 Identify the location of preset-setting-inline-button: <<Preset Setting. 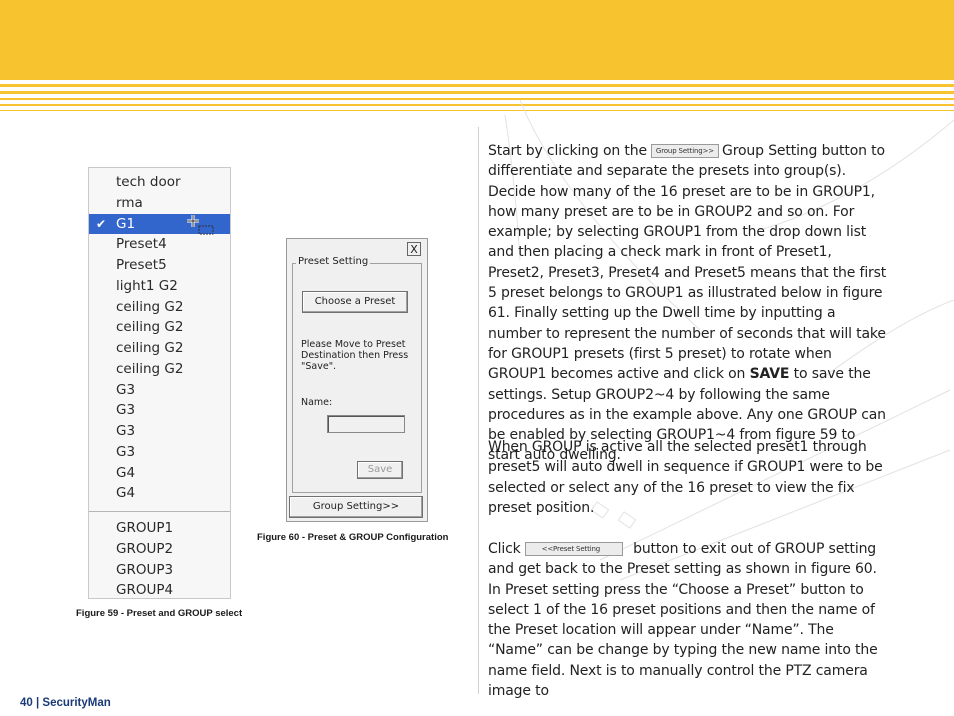
(574, 549).